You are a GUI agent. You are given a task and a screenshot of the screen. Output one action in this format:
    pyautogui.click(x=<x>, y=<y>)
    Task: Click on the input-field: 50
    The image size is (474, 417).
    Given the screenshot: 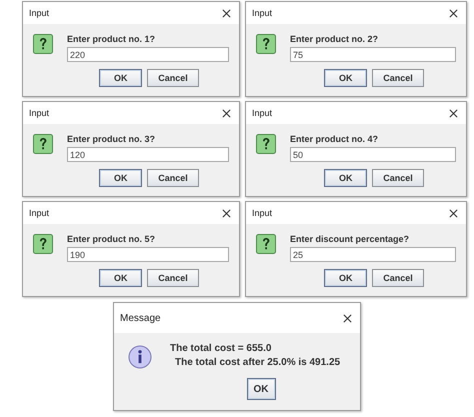 What is the action you would take?
    pyautogui.click(x=373, y=154)
    